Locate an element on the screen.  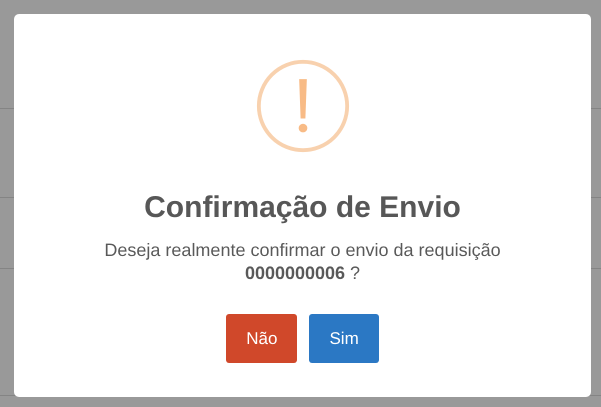
request-number: 0000000006 ? is located at coordinates (302, 273).